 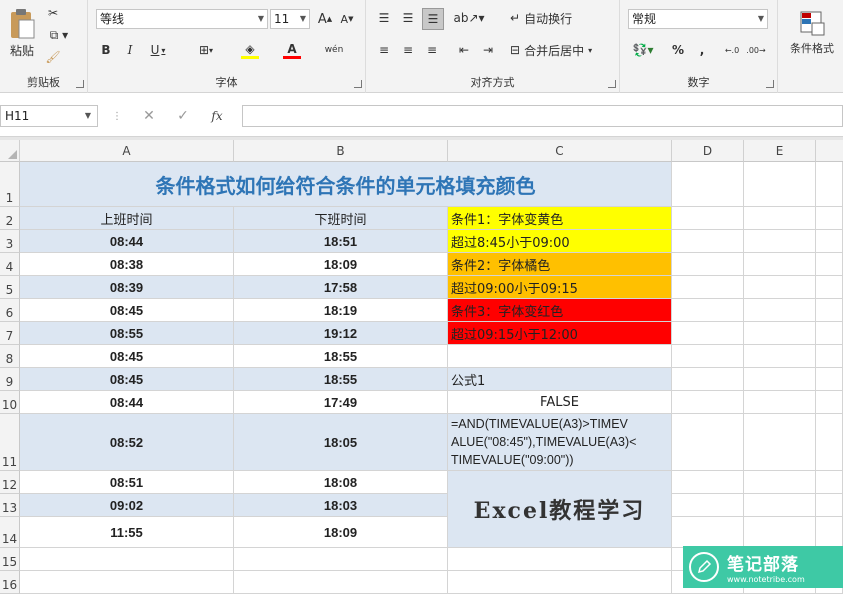 What do you see at coordinates (564, 50) in the screenshot?
I see `merge-center-button: ⊟ 合并后居中 ▾` at bounding box center [564, 50].